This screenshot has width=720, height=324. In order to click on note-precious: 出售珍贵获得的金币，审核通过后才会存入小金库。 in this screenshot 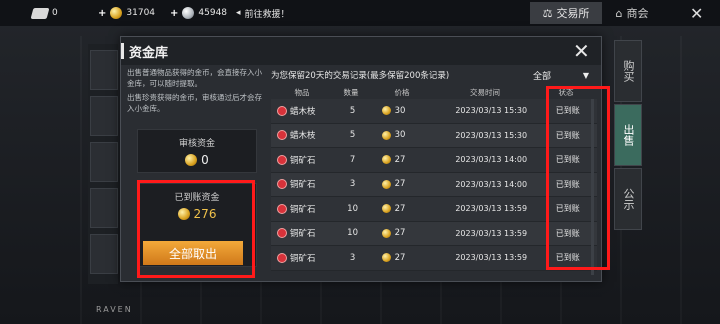, I will do `click(194, 103)`.